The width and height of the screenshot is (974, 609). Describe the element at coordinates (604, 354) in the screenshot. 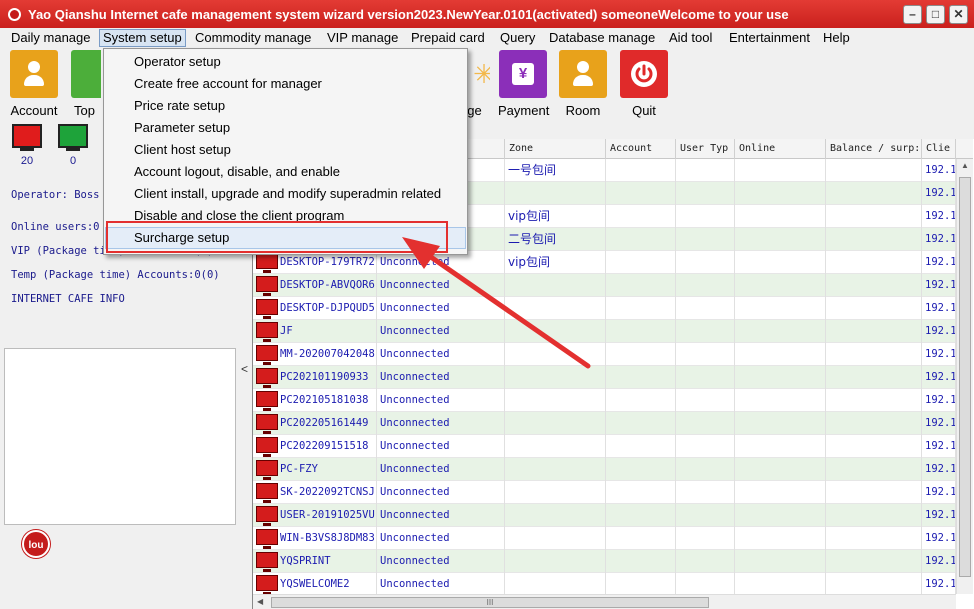

I see `table-row: MM-202007042048 Unconnected 192.1` at that location.